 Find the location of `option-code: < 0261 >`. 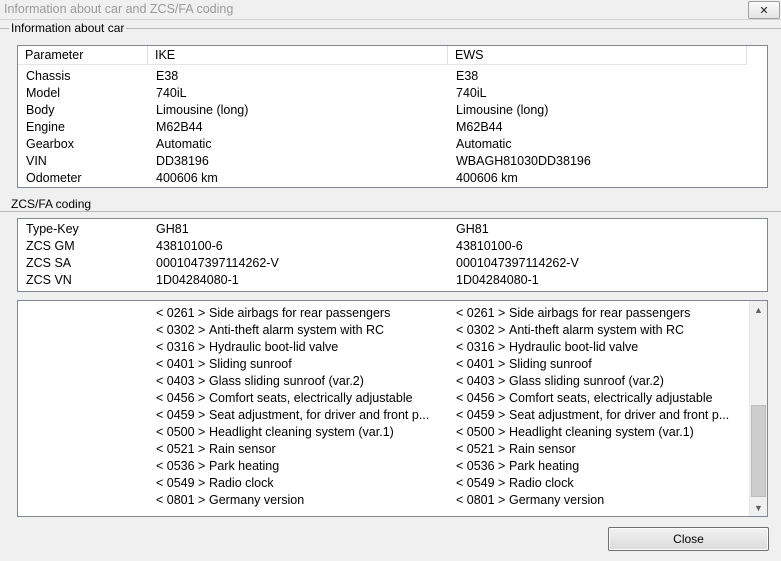

option-code: < 0261 > is located at coordinates (481, 313).